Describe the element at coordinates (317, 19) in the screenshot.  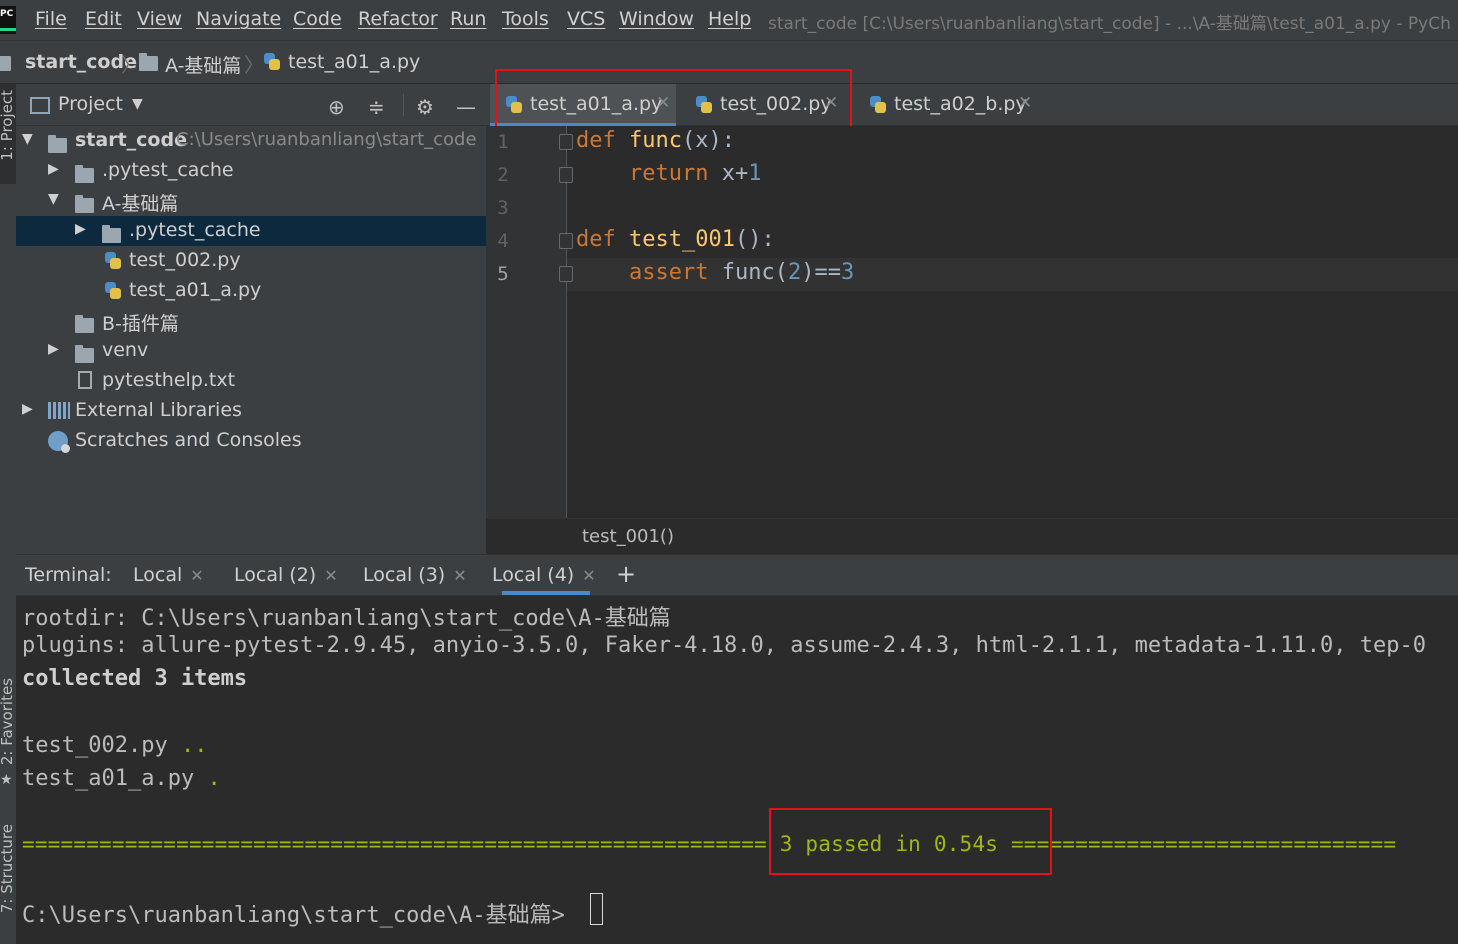
I see `menu-code: Code` at that location.